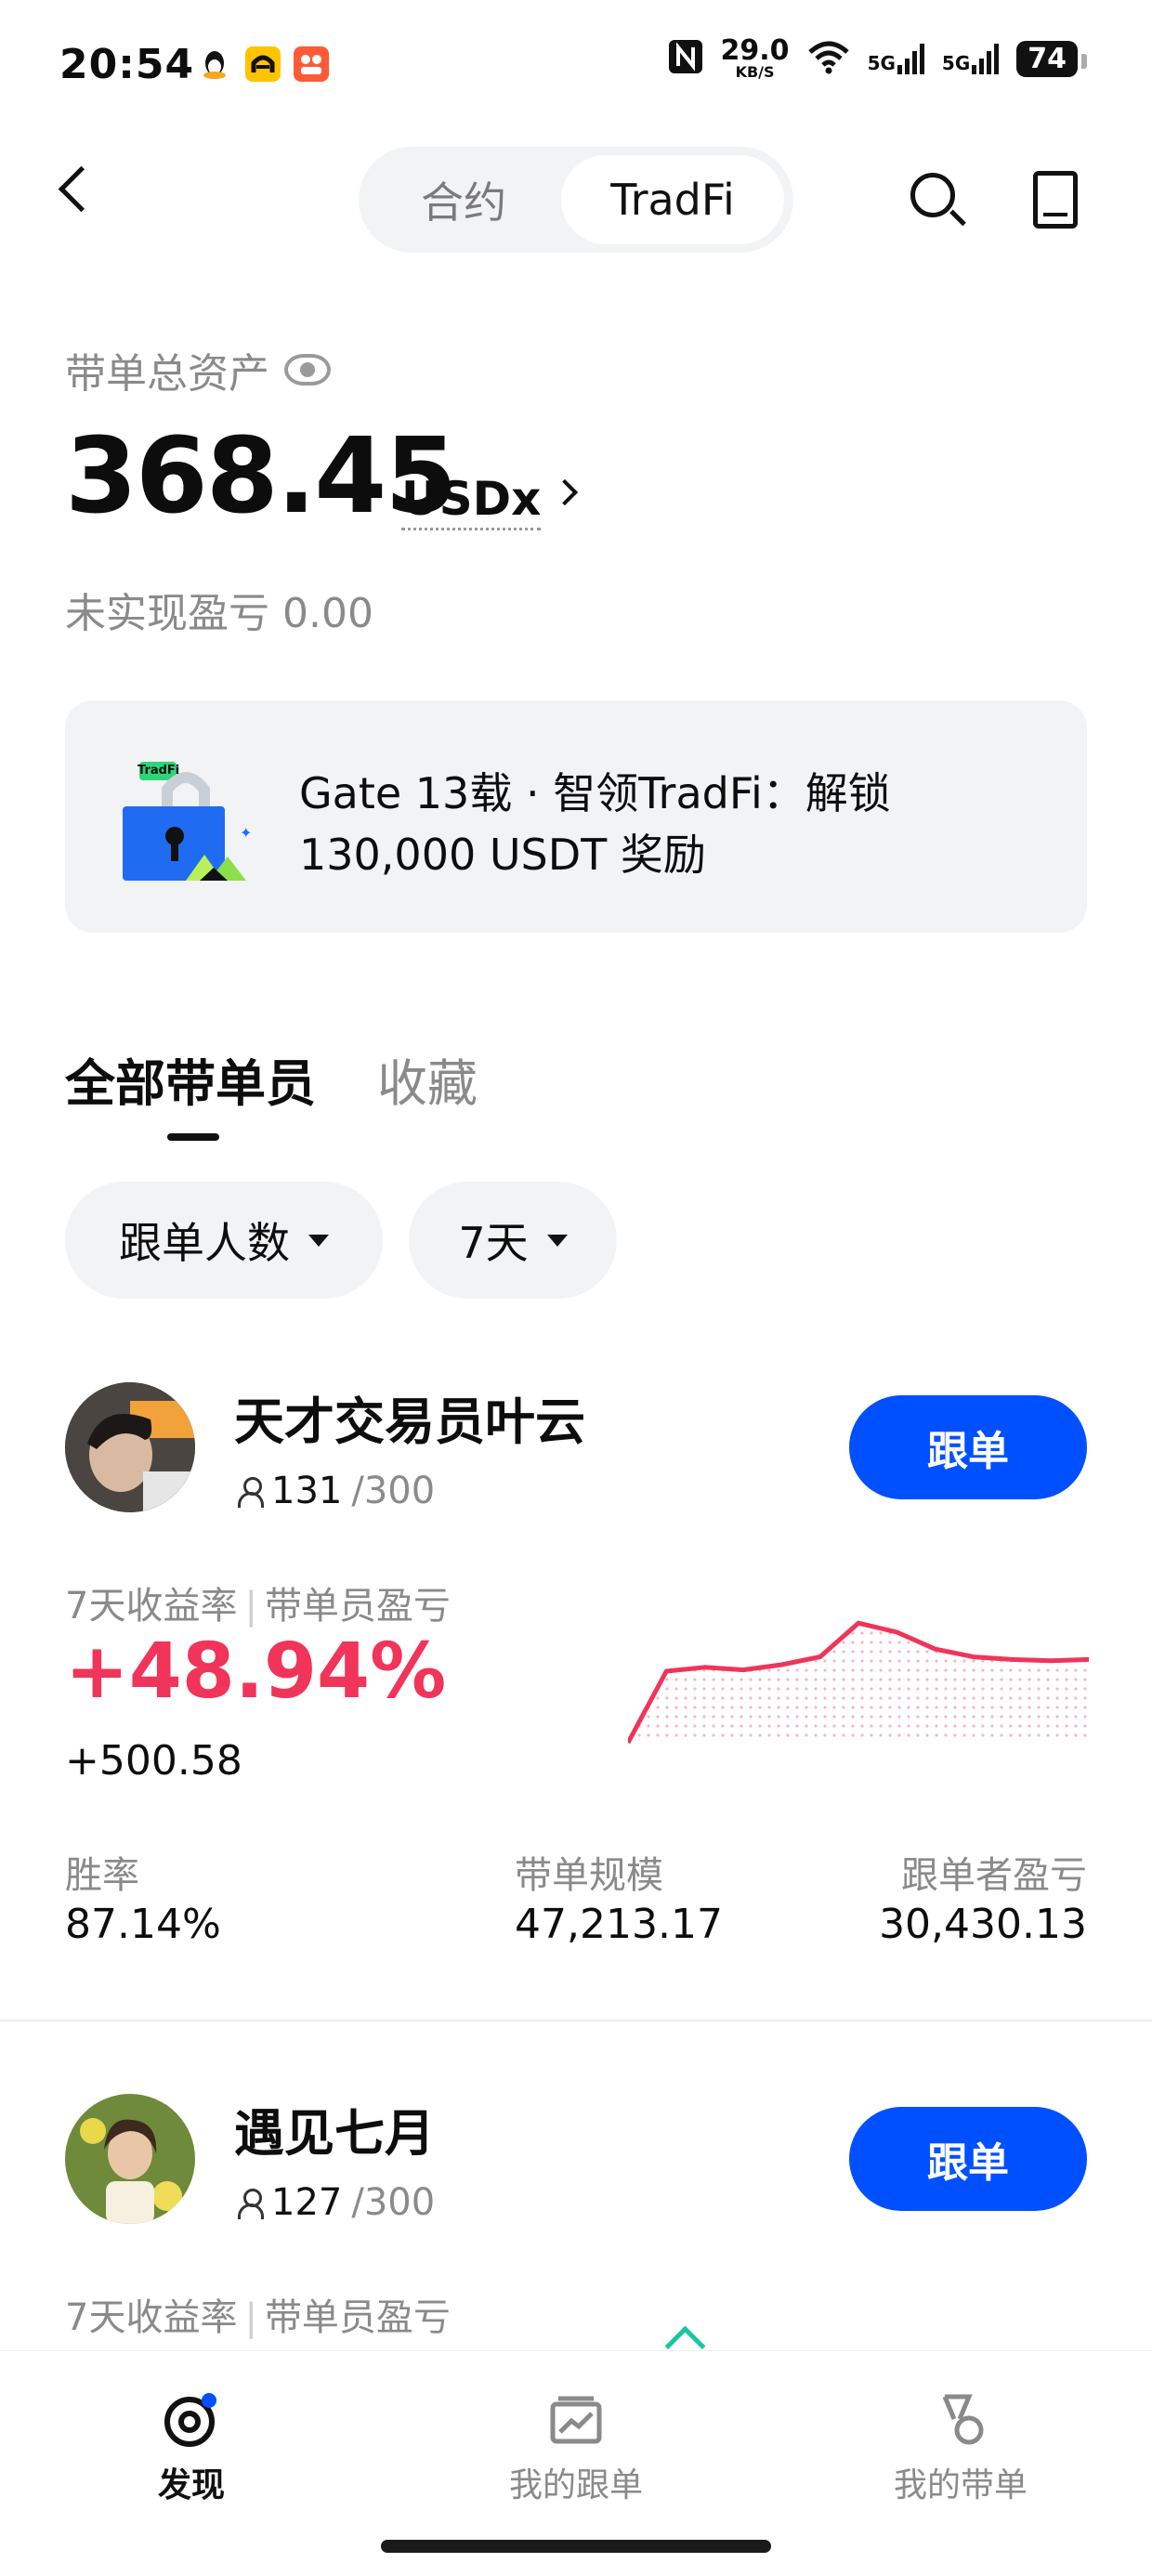  I want to click on nav-discover-label: 发现, so click(191, 2485).